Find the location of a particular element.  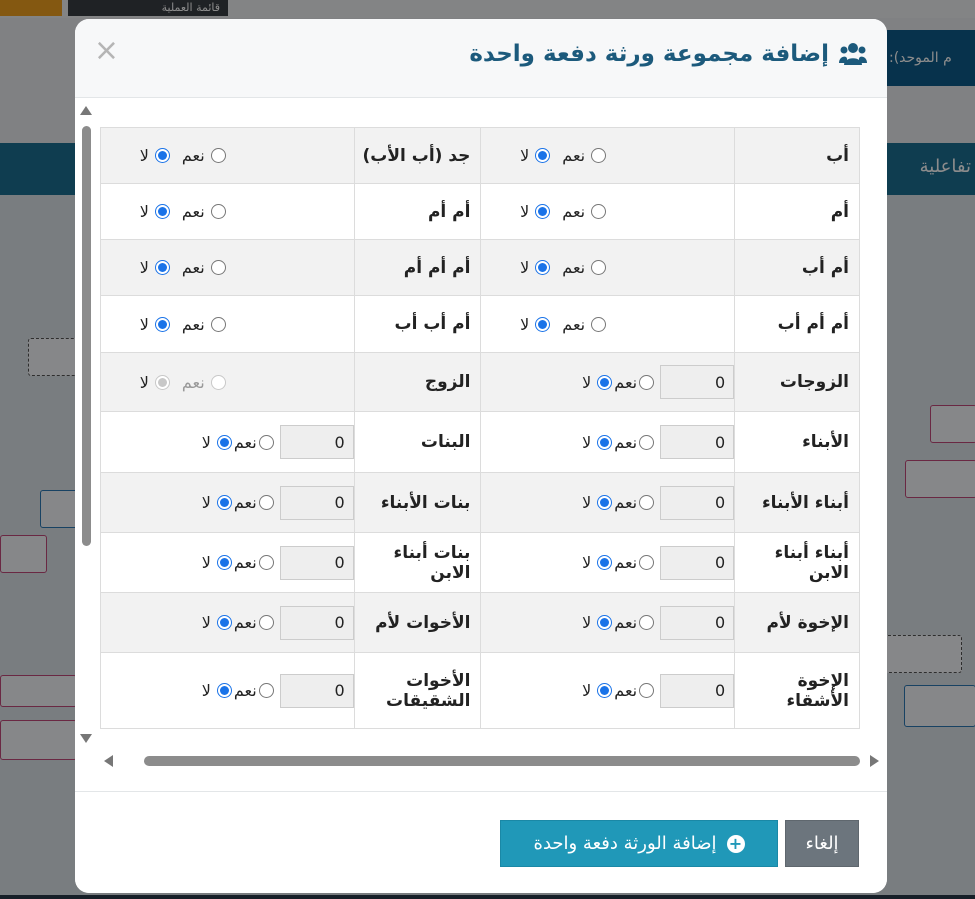

table-row: أم أب نعم لا أم أم أم نعم لا is located at coordinates (480, 267).